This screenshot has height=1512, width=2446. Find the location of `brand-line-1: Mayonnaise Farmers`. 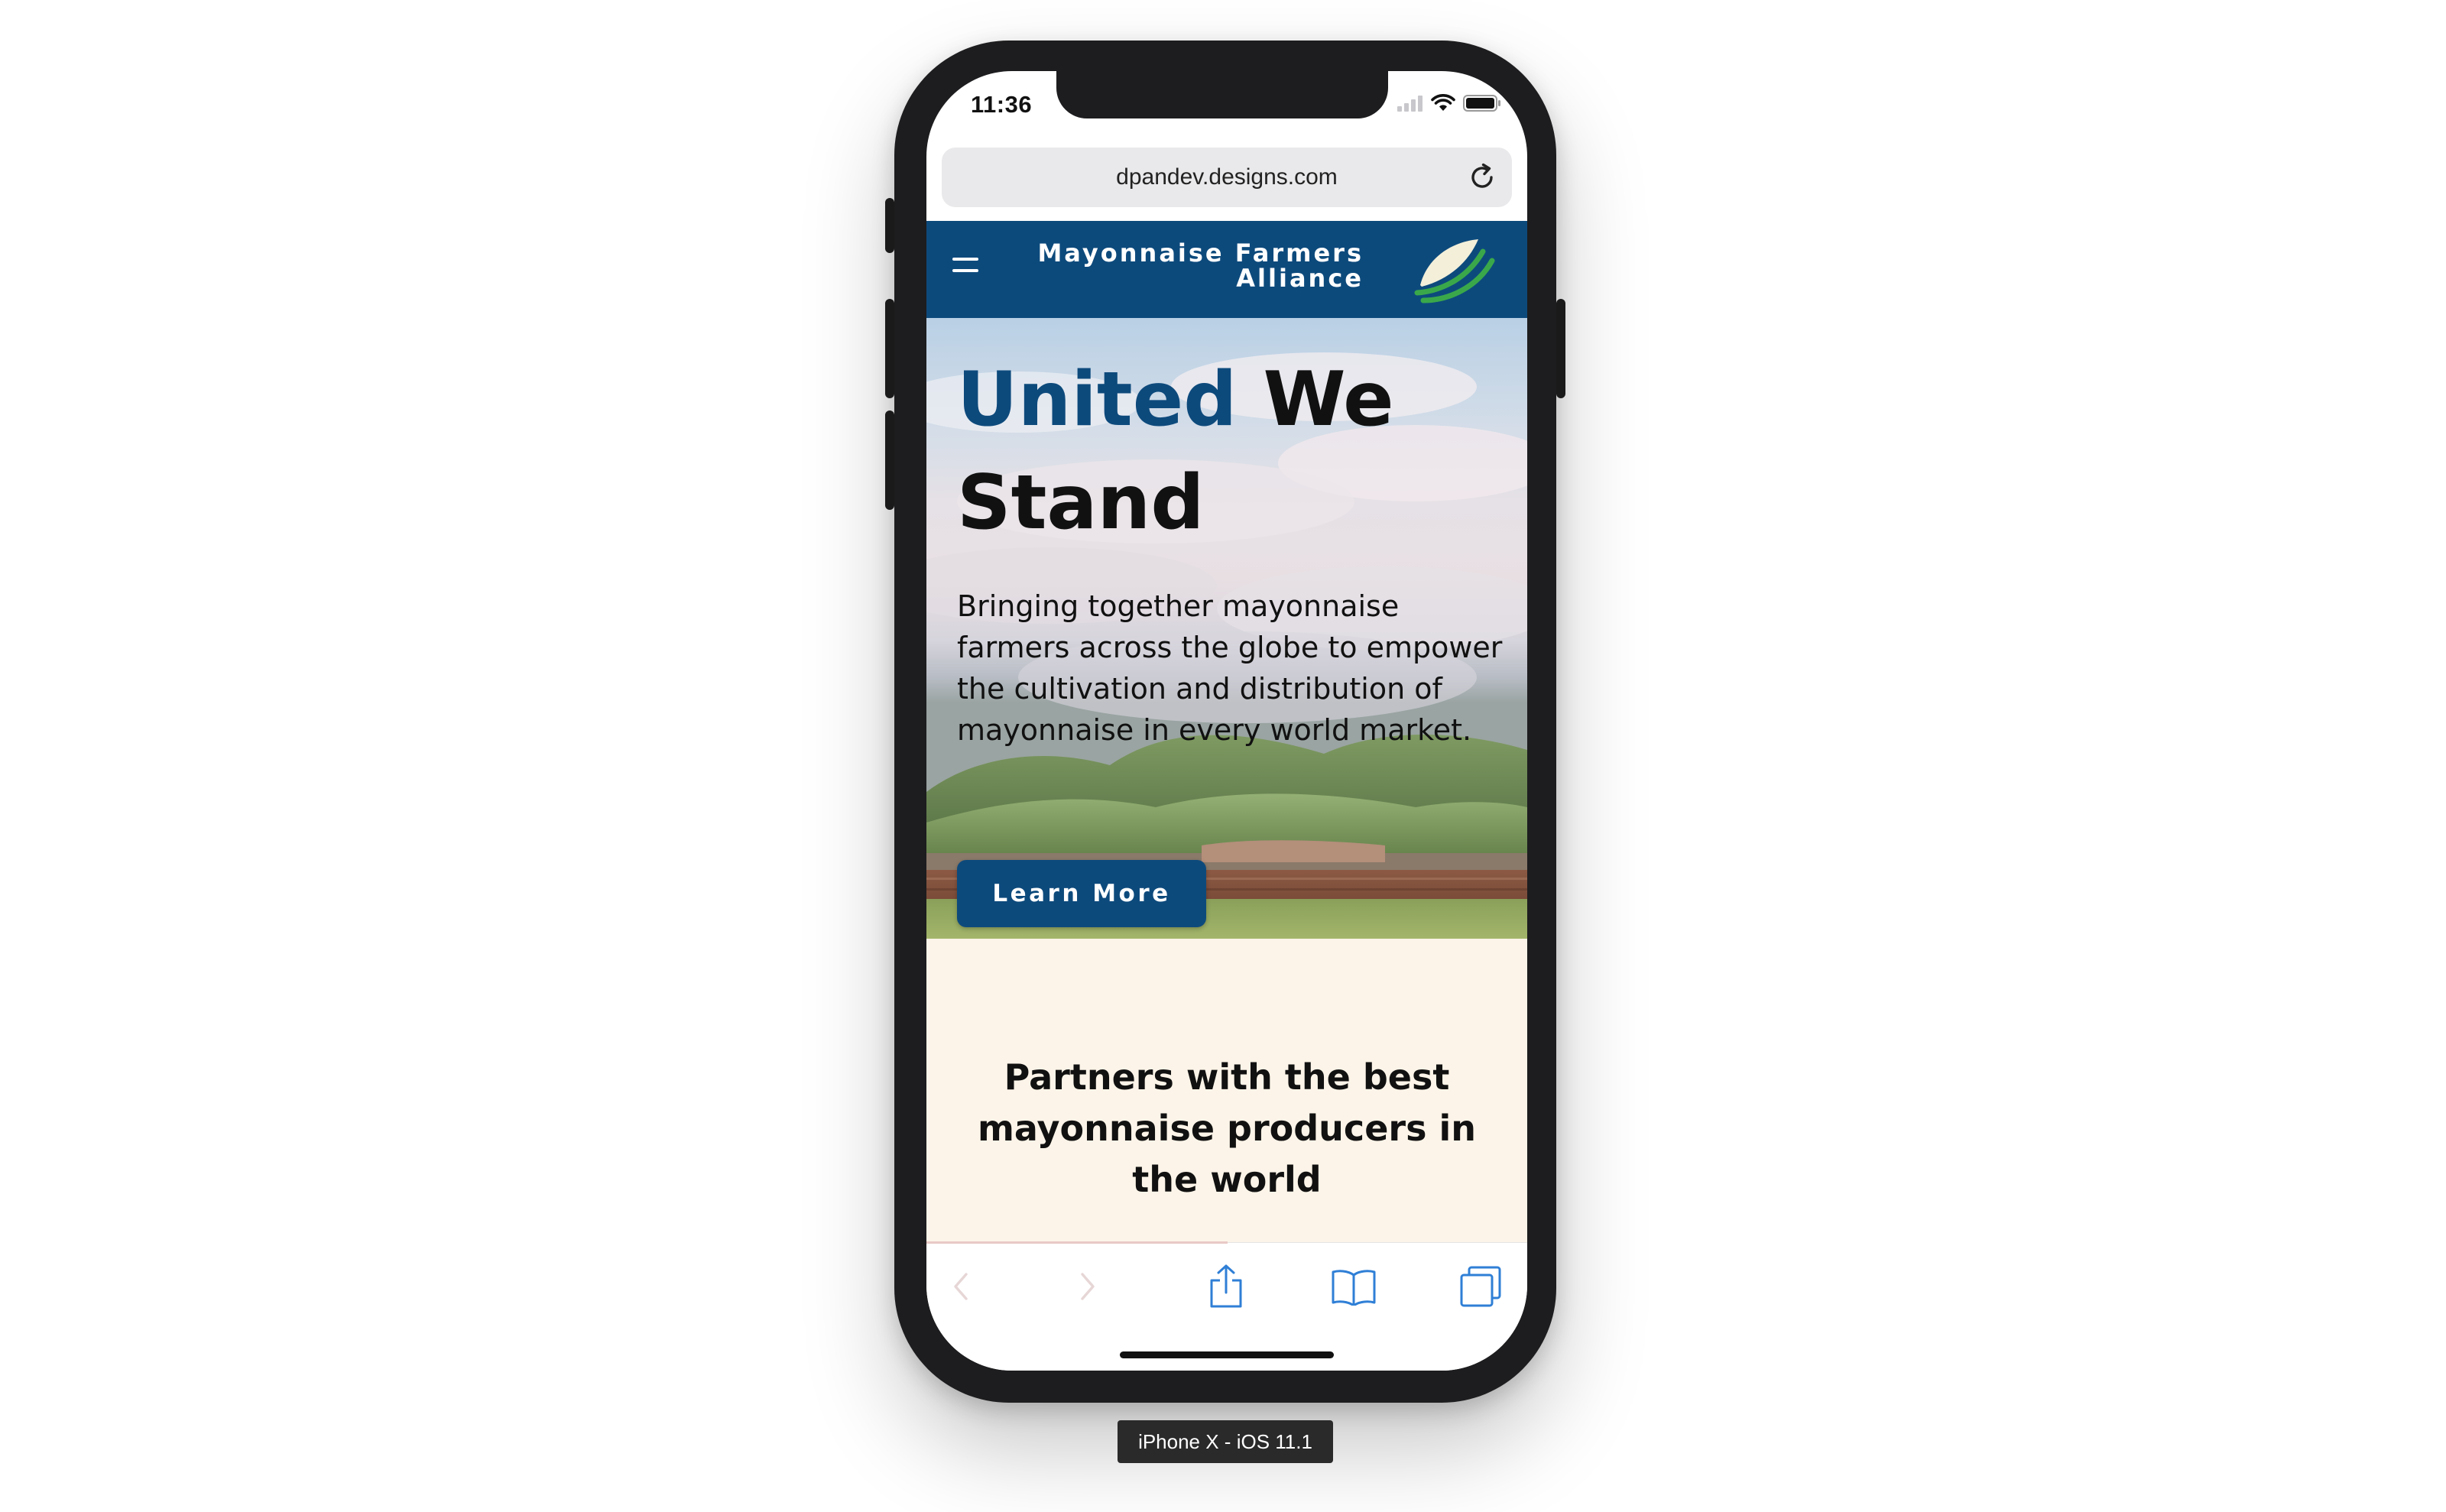

brand-line-1: Mayonnaise Farmers is located at coordinates (1200, 253).